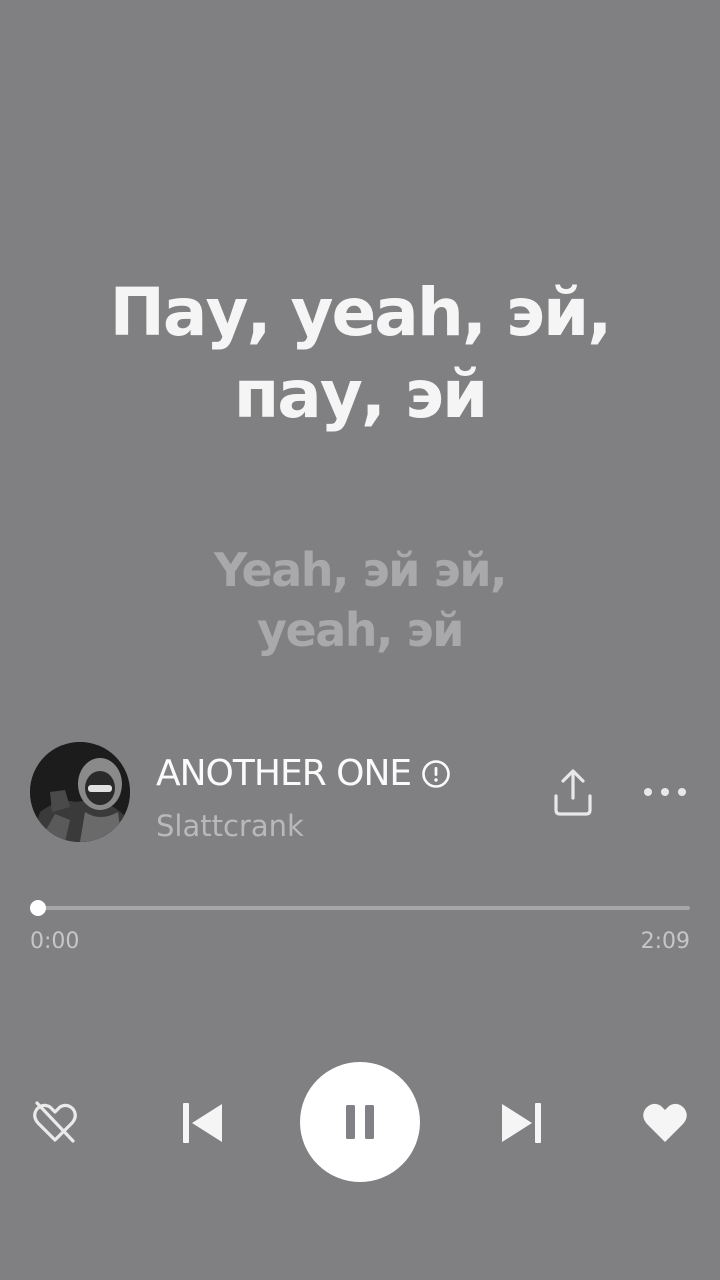 The width and height of the screenshot is (720, 1280). What do you see at coordinates (284, 773) in the screenshot?
I see `track-title-text: ANOTHER ONE` at bounding box center [284, 773].